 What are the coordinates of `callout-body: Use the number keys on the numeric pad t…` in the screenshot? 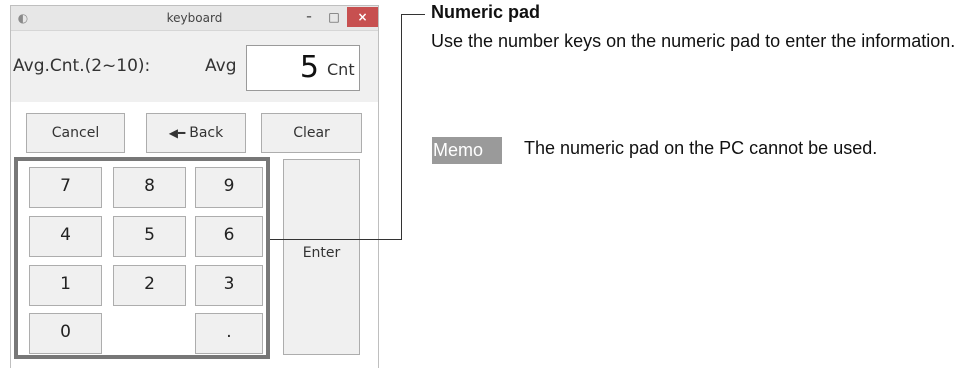 It's located at (693, 41).